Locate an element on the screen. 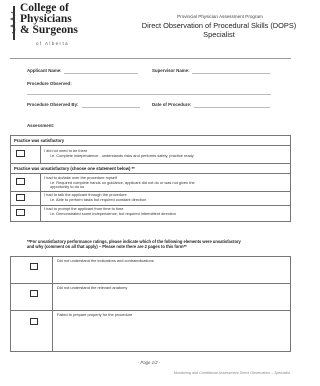 The image size is (320, 386). date-of-procedure-label: Date of Procedure: is located at coordinates (172, 104).